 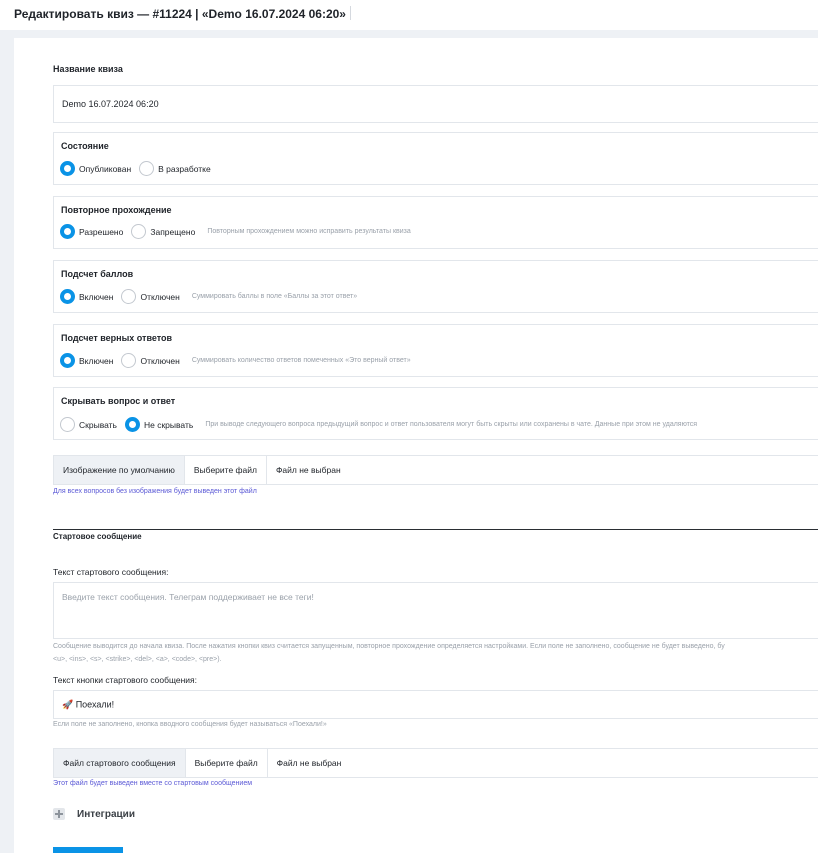 I want to click on state-title: Состояние, so click(x=85, y=146).